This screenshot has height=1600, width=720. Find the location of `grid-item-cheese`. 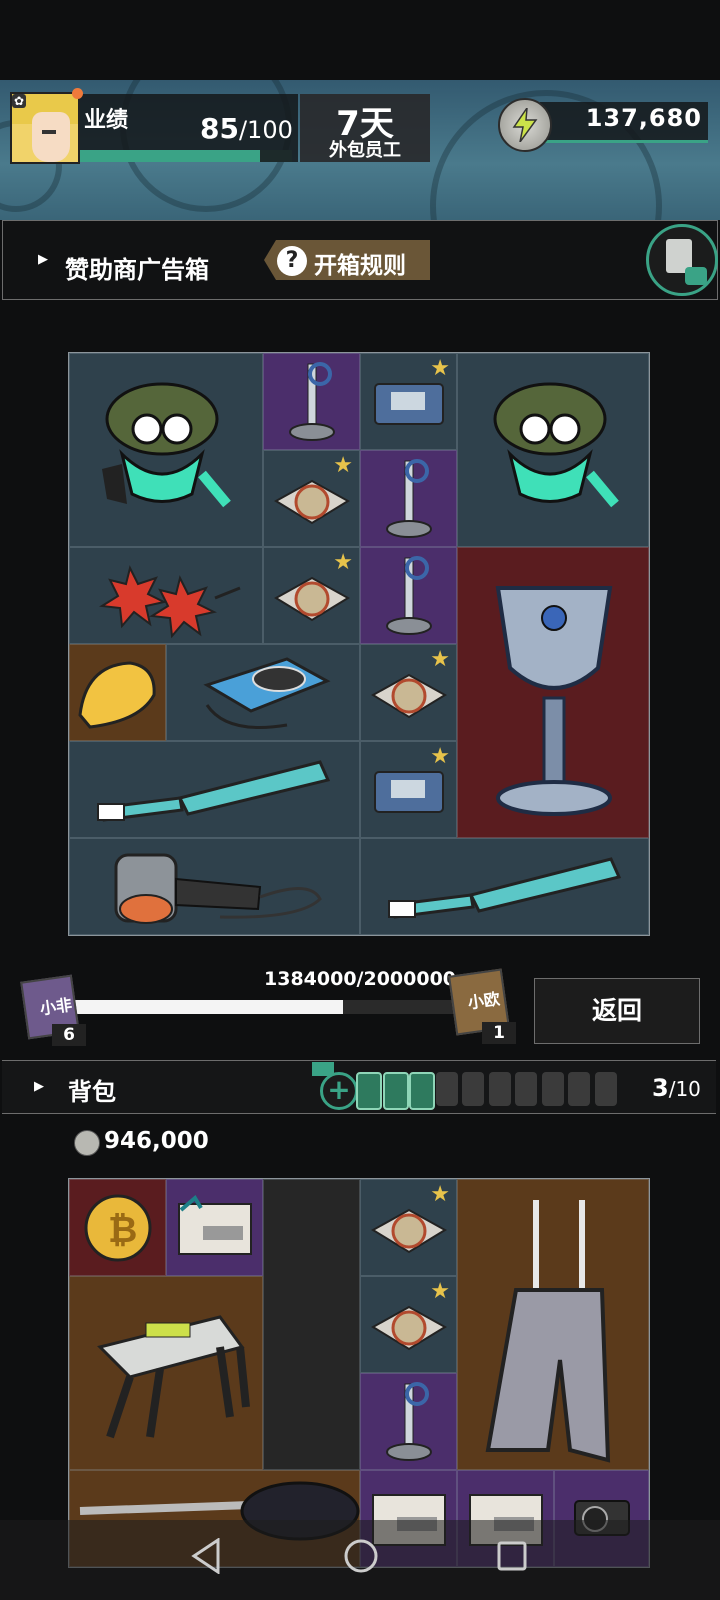

grid-item-cheese is located at coordinates (117, 692).